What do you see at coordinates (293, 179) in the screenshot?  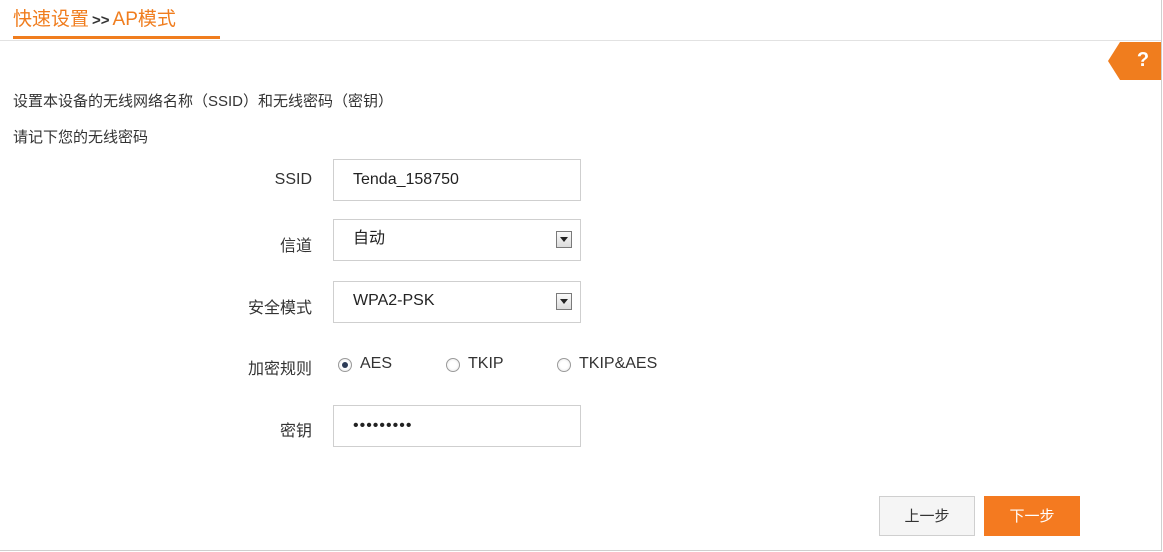 I see `ssid-label: SSID` at bounding box center [293, 179].